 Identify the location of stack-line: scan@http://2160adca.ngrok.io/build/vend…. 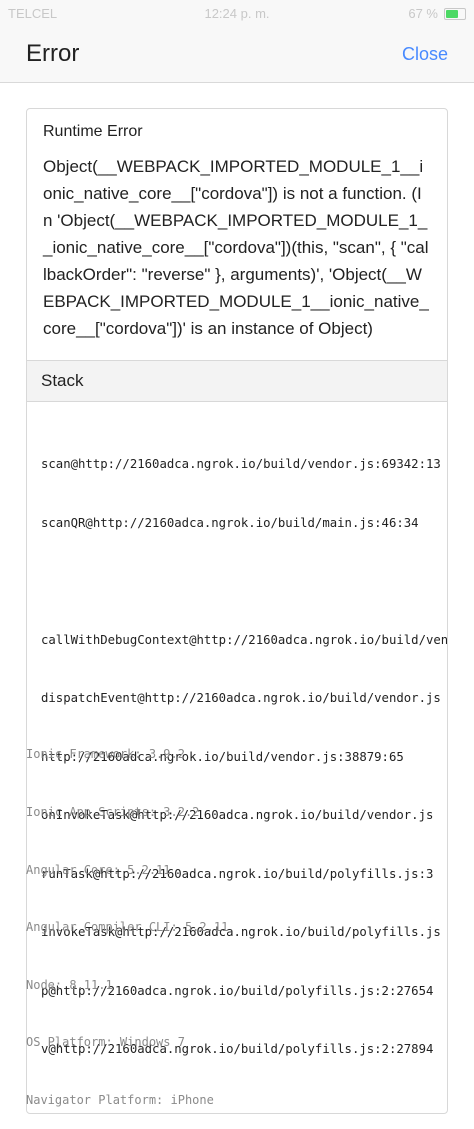
(241, 464).